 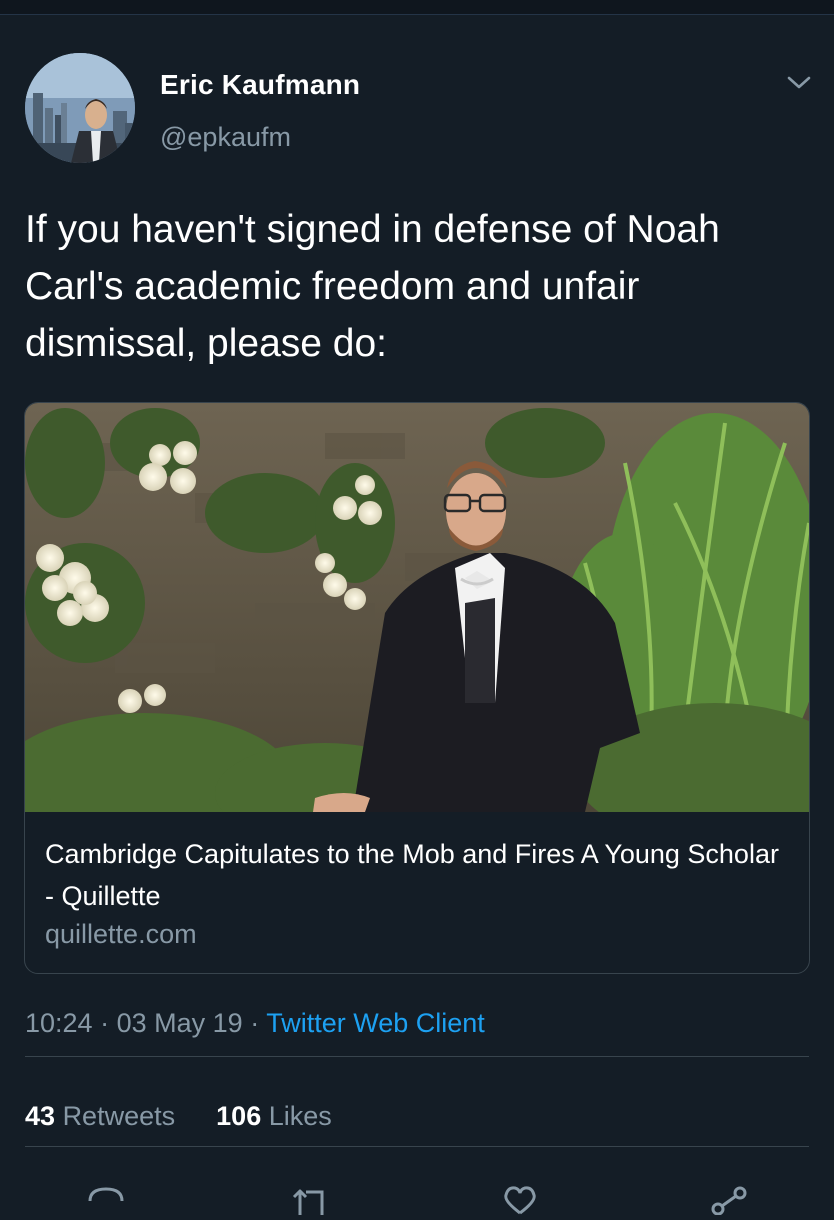 I want to click on likes-label: Likes, so click(x=300, y=1116).